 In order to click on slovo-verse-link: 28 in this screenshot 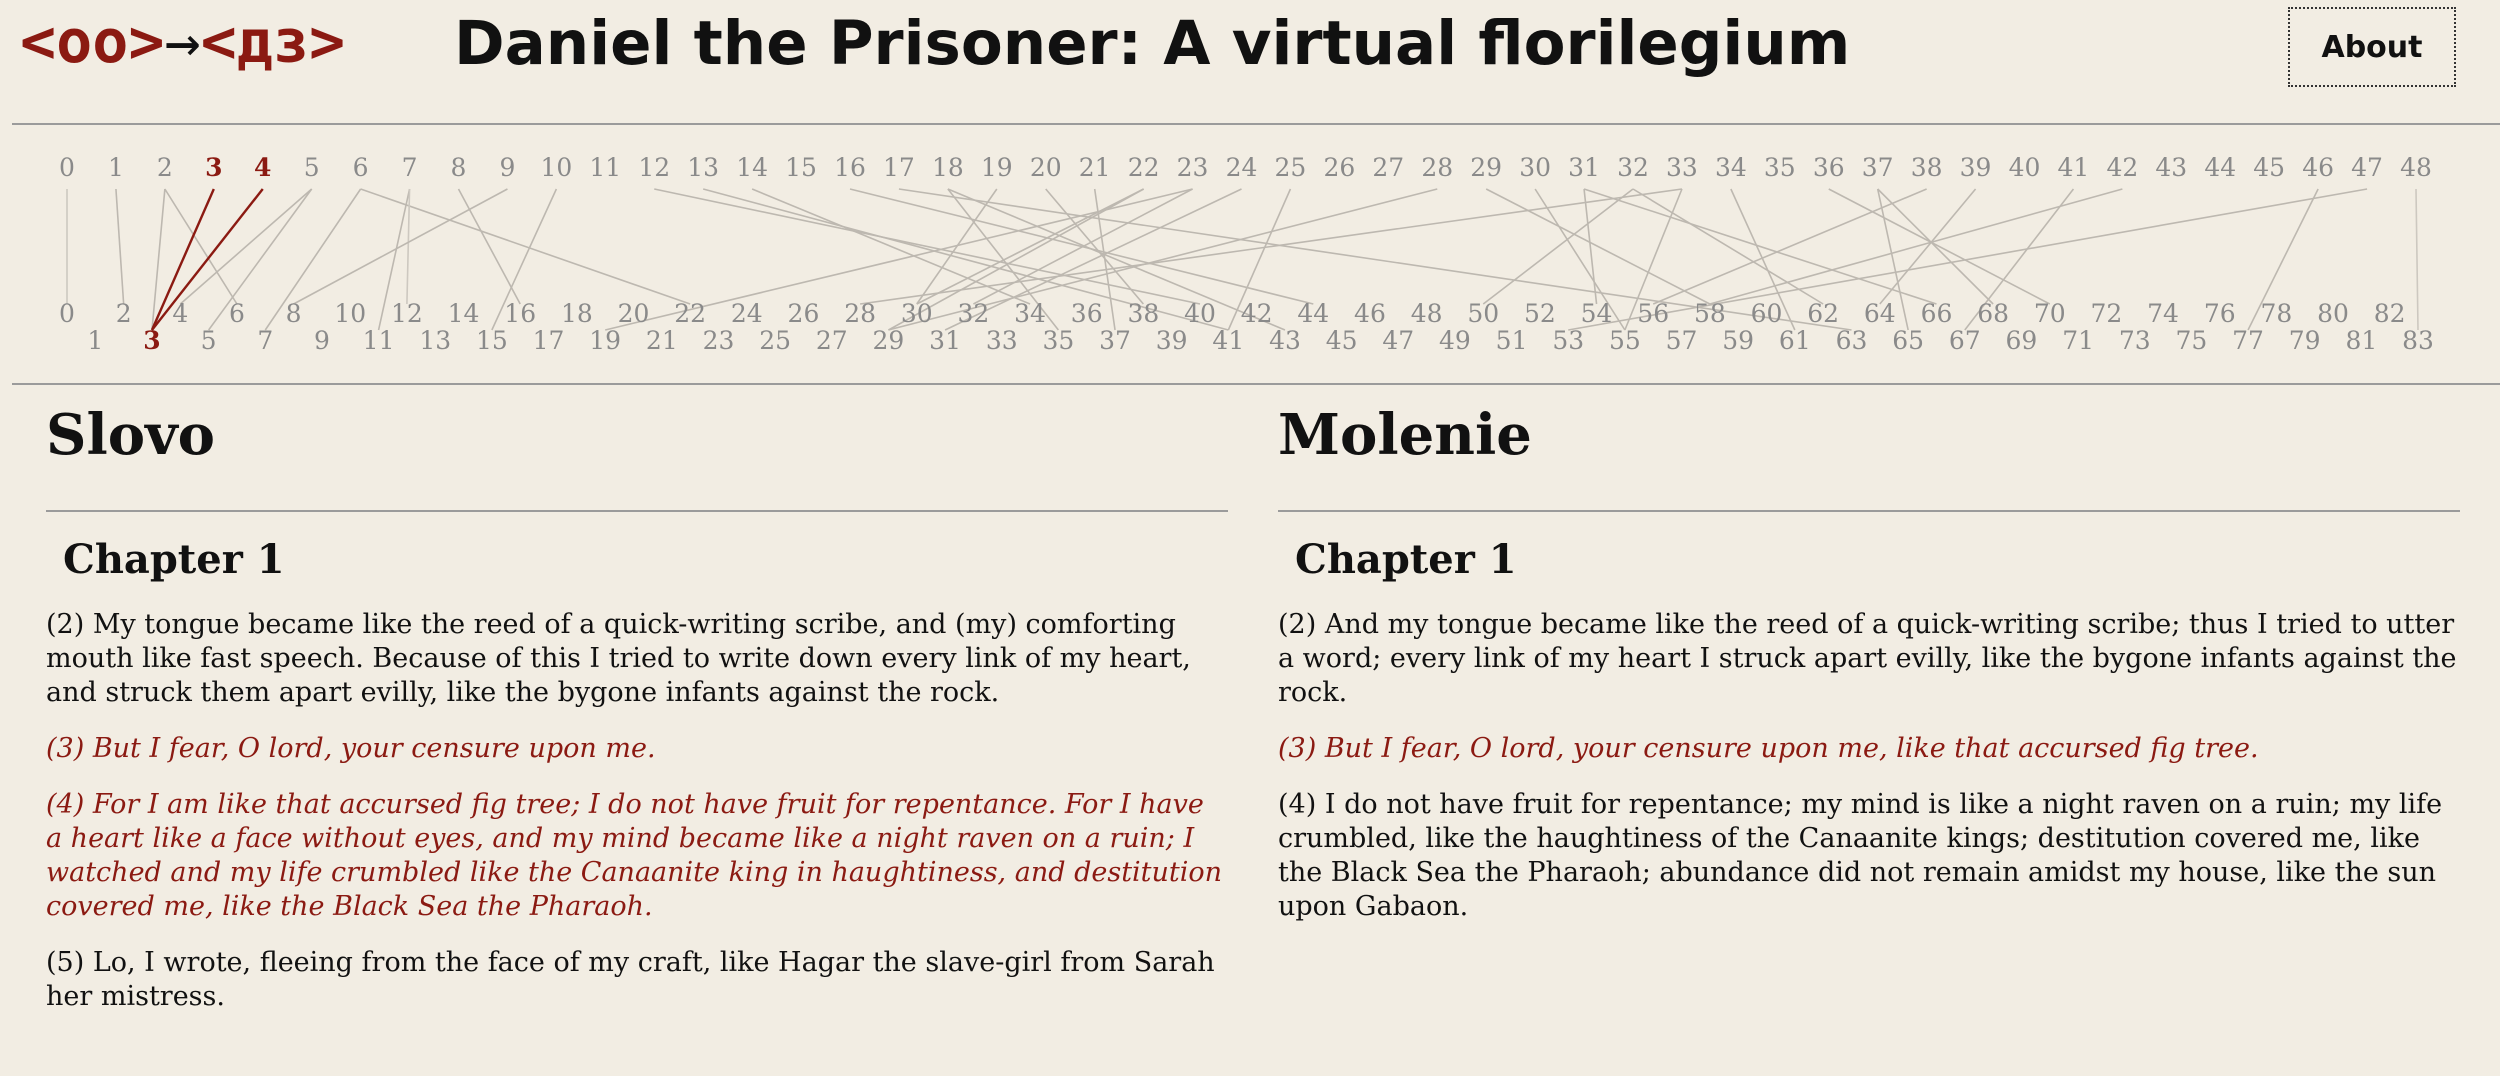, I will do `click(1437, 167)`.